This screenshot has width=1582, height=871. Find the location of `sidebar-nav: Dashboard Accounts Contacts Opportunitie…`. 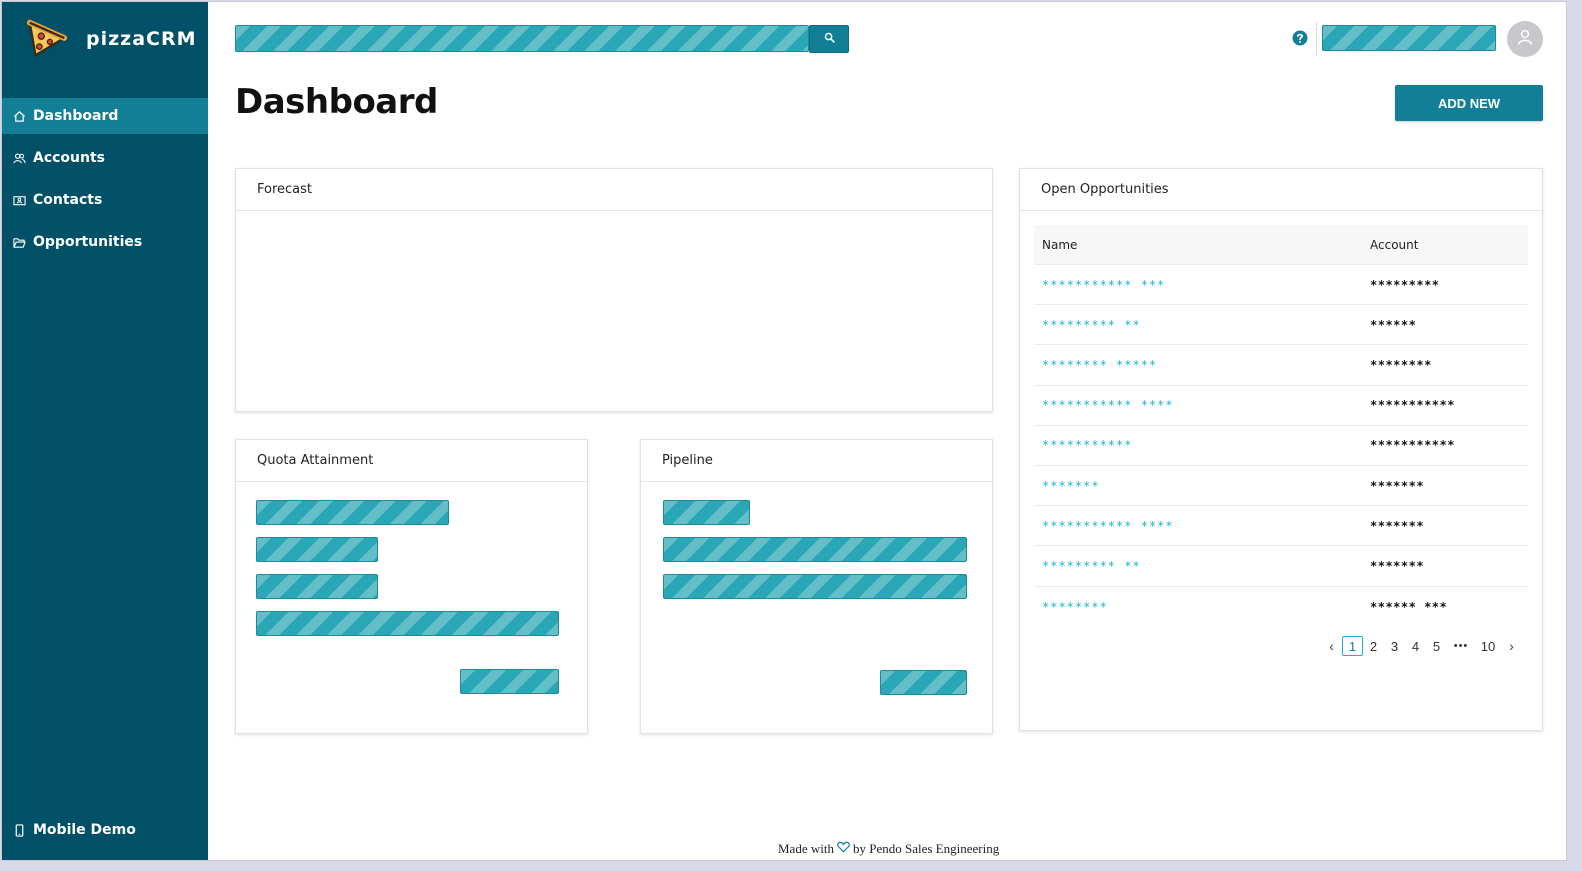

sidebar-nav: Dashboard Accounts Contacts Opportunitie… is located at coordinates (105, 182).